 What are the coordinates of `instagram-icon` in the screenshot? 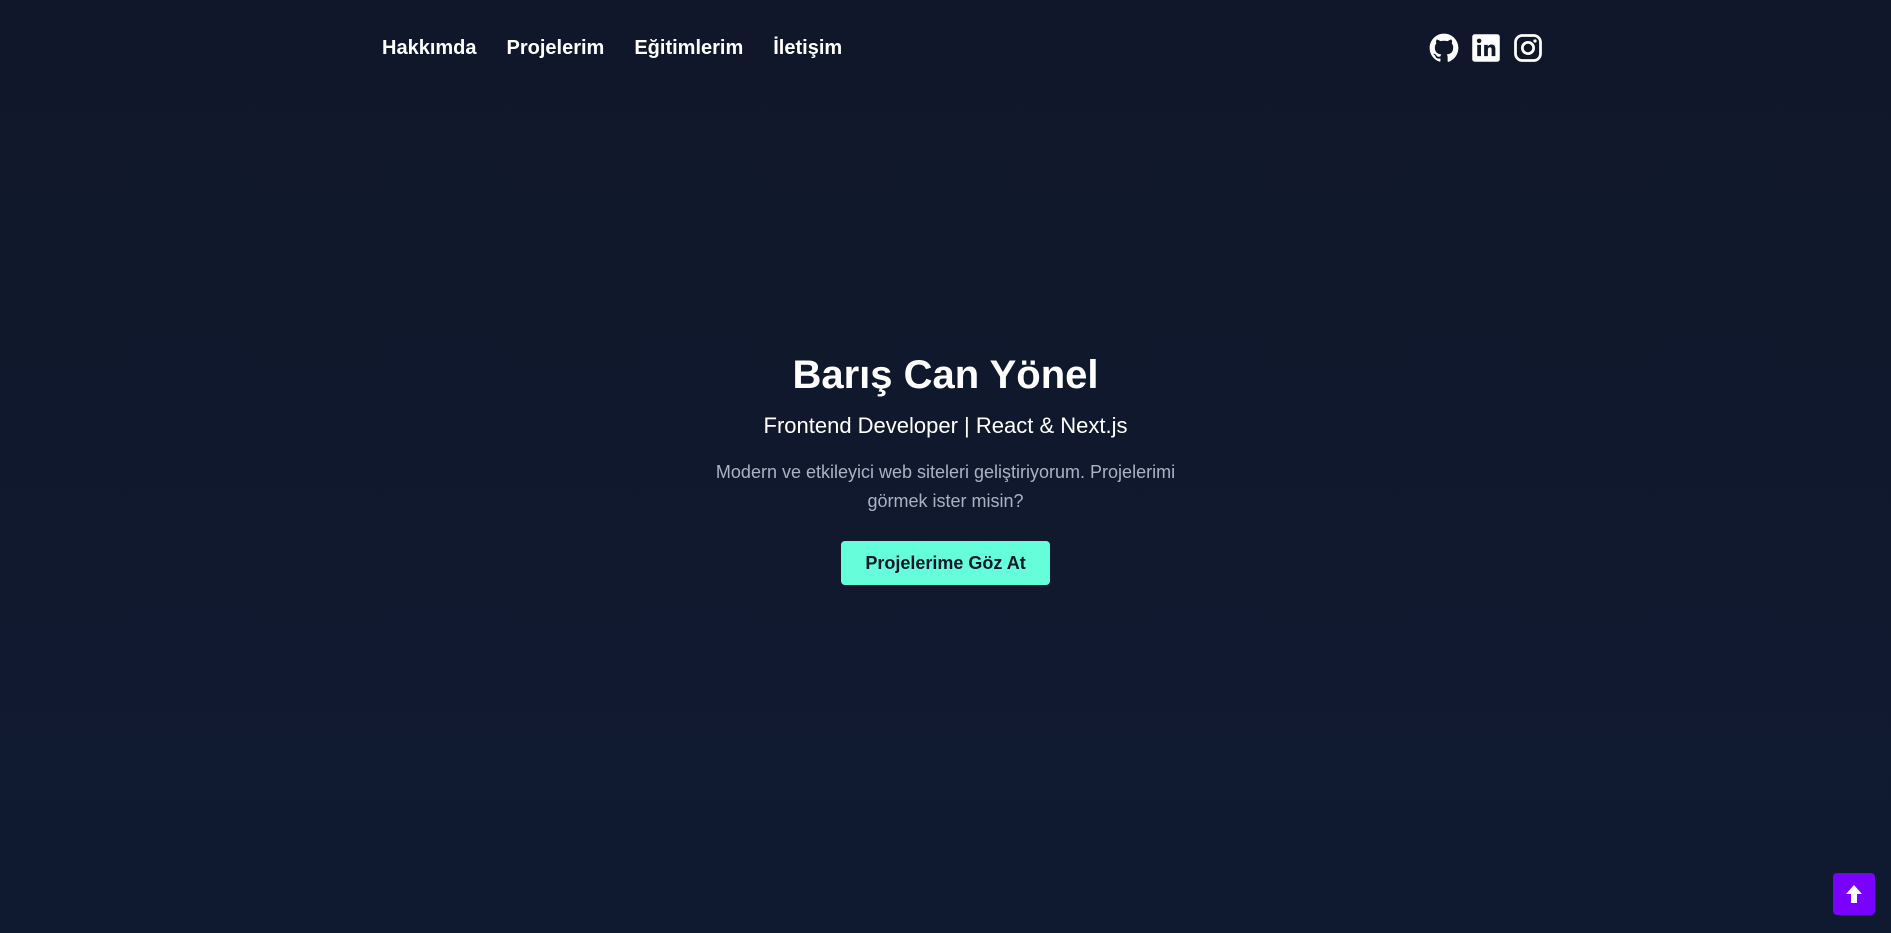 It's located at (1528, 48).